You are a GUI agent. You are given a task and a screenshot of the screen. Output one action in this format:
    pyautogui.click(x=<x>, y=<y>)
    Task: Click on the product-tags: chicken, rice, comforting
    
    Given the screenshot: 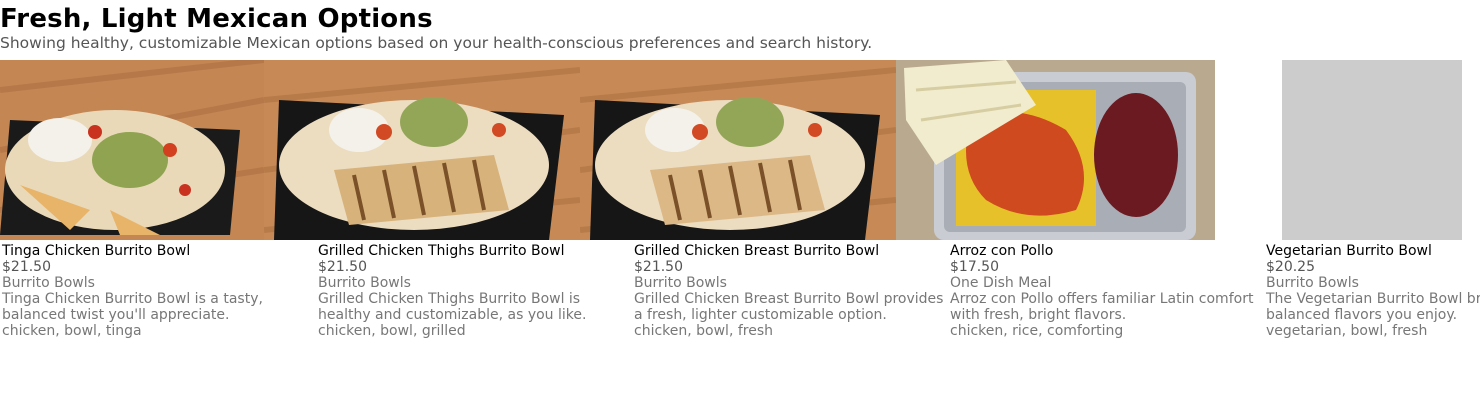 What is the action you would take?
    pyautogui.click(x=1037, y=331)
    